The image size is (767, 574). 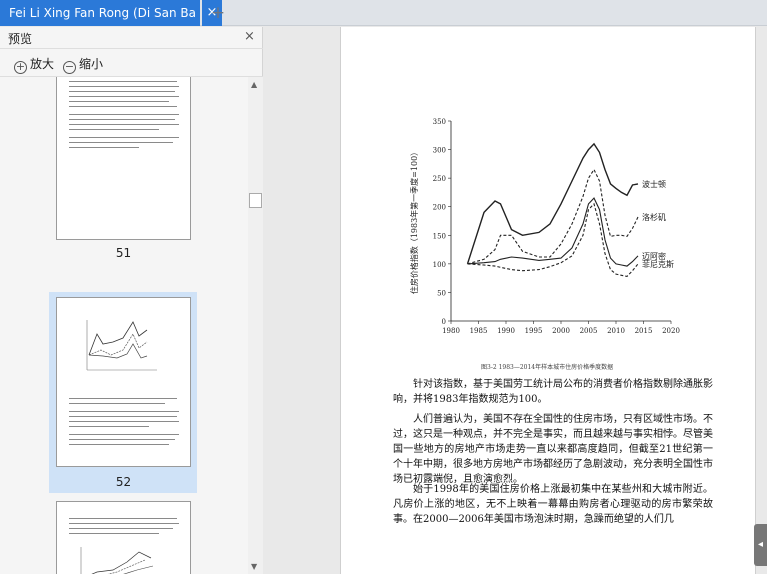 What do you see at coordinates (20, 39) in the screenshot?
I see `sidebar-title: 预览` at bounding box center [20, 39].